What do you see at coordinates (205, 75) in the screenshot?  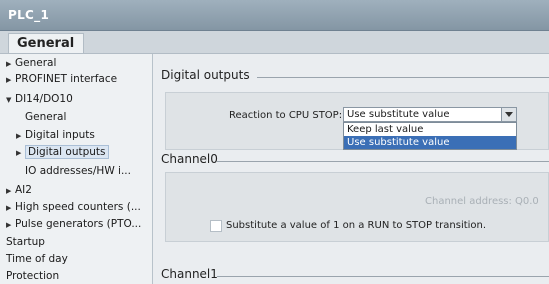 I see `section-title-digital-outputs: Digital outputs` at bounding box center [205, 75].